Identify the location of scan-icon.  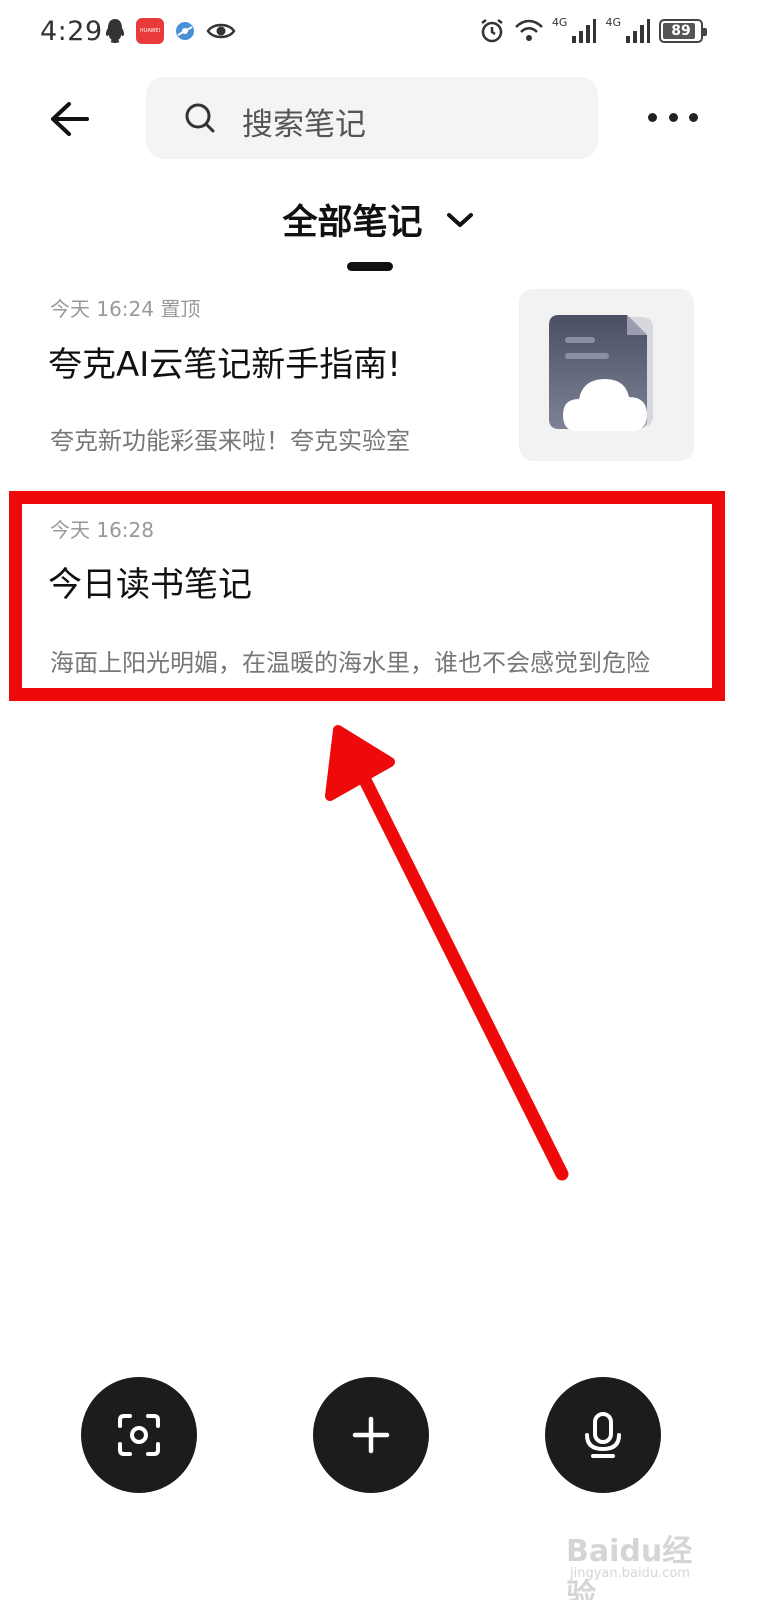
(139, 1435).